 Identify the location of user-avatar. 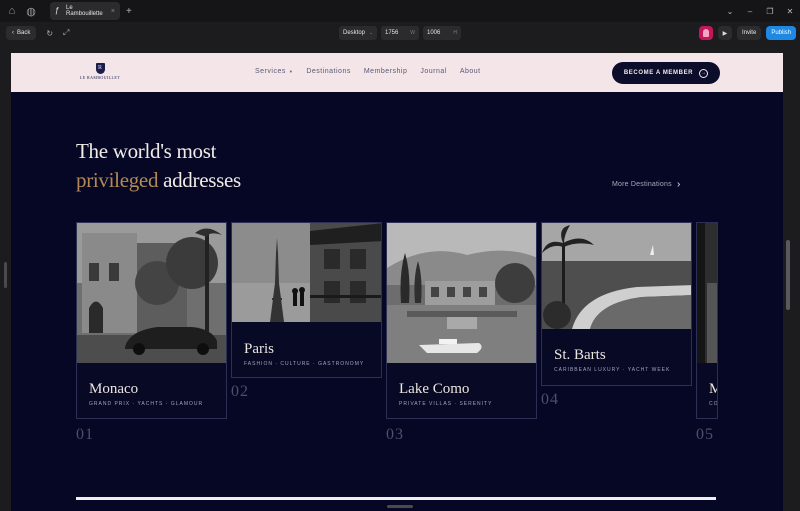
(705, 33).